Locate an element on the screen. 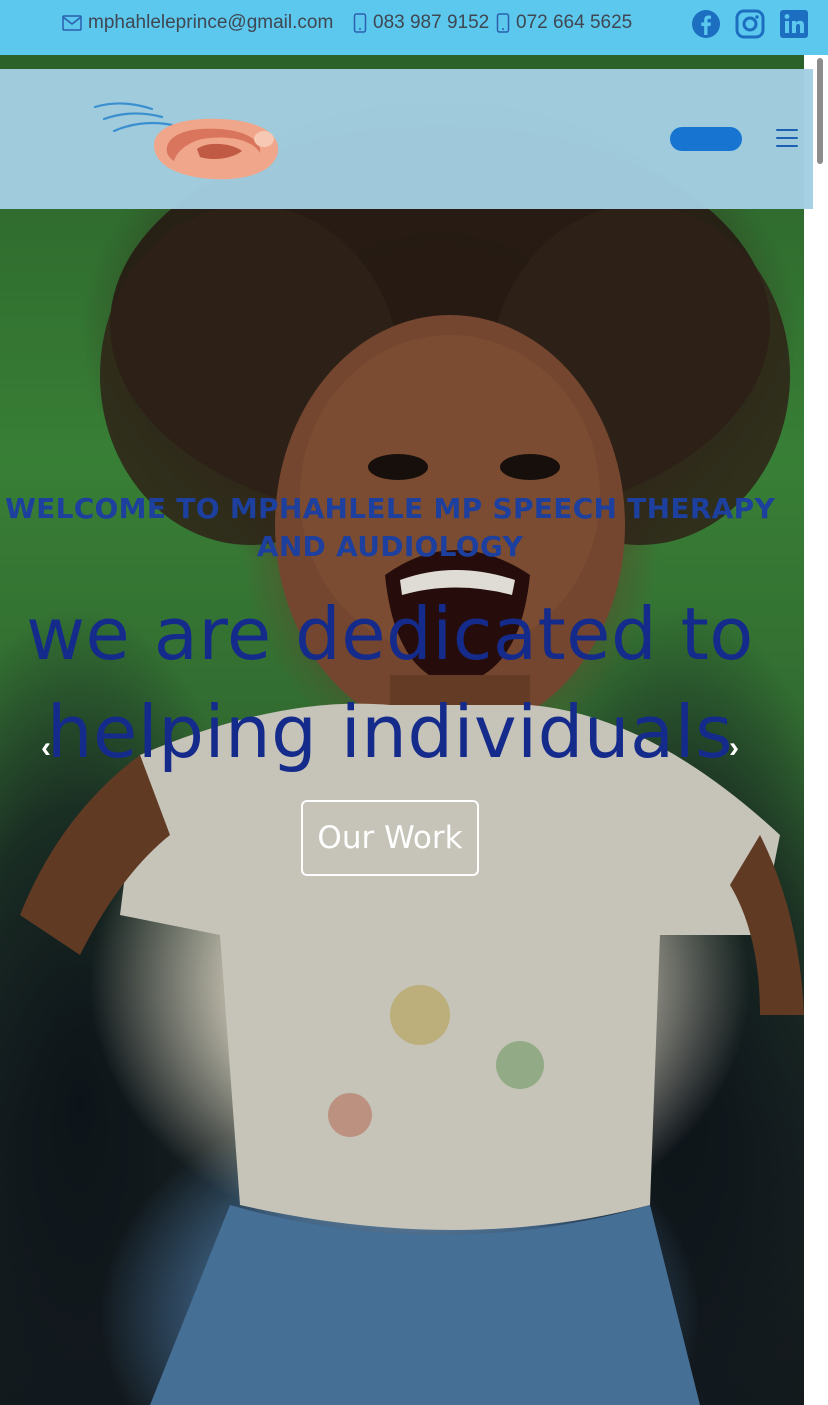 This screenshot has width=828, height=1405. contact-email: mphahleleprince@gmail.com is located at coordinates (197, 23).